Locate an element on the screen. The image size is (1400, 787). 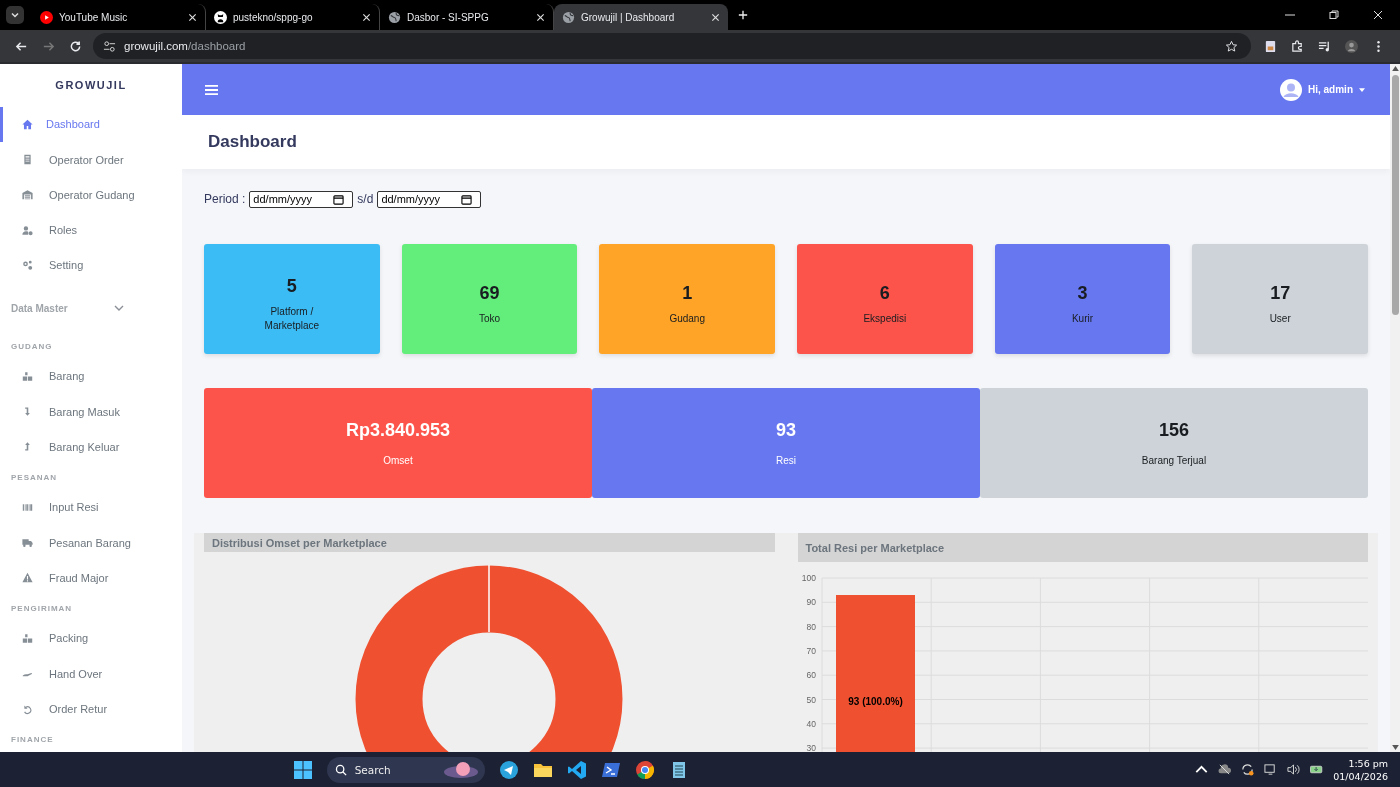
end-date-field: dd/mm/yyyy is located at coordinates (429, 199).